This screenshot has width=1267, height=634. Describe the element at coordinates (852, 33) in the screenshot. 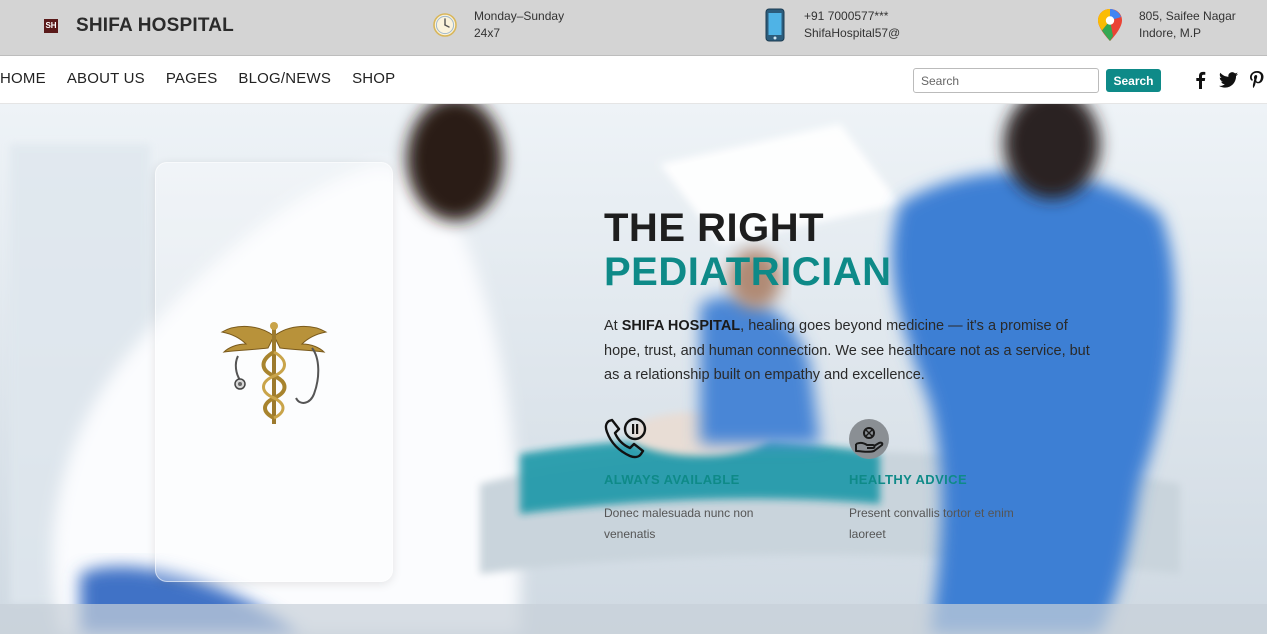

I see `contact-email: ShifaHospital57@` at that location.